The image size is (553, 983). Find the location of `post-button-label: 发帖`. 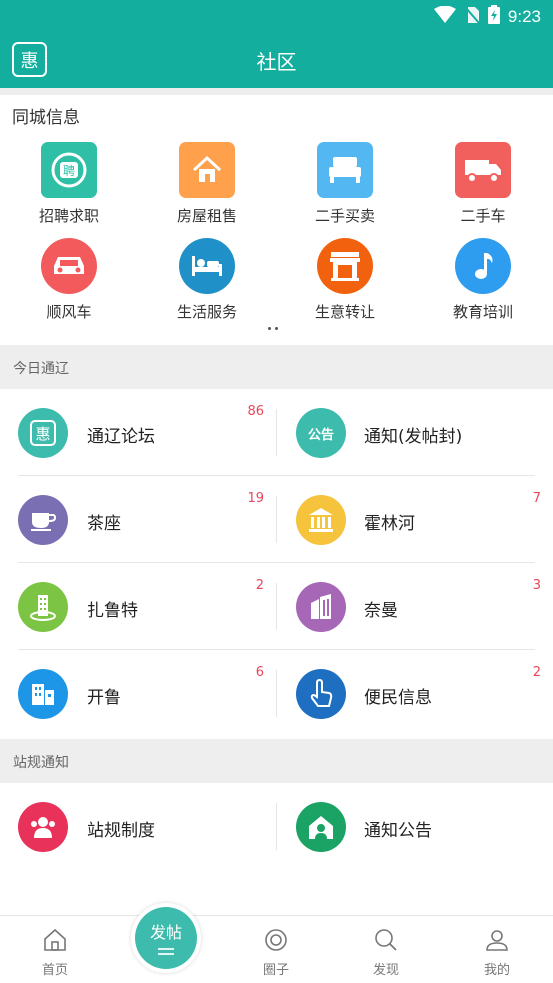

post-button-label: 发帖 is located at coordinates (165, 932).